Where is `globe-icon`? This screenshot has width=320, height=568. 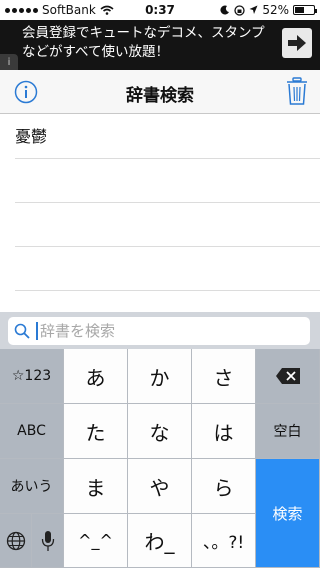 globe-icon is located at coordinates (16, 541).